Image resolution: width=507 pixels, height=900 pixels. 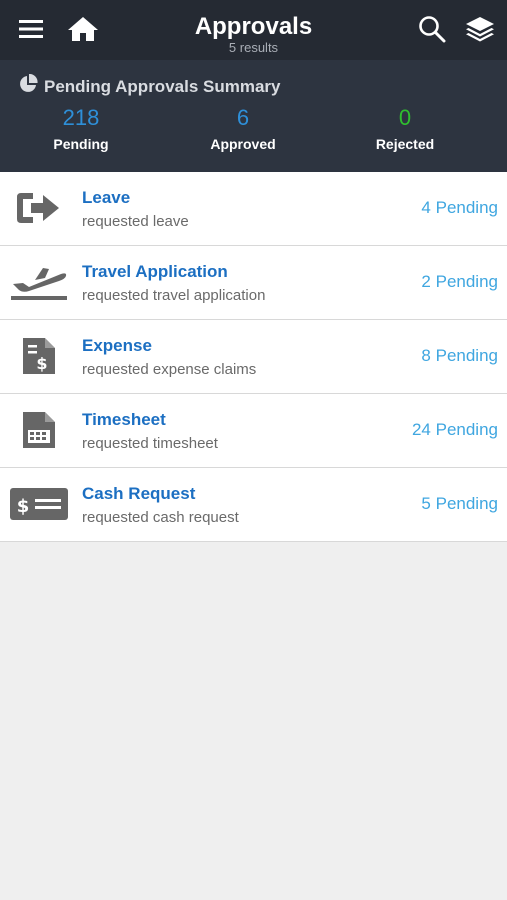 What do you see at coordinates (405, 144) in the screenshot?
I see `rejected-label: Rejected` at bounding box center [405, 144].